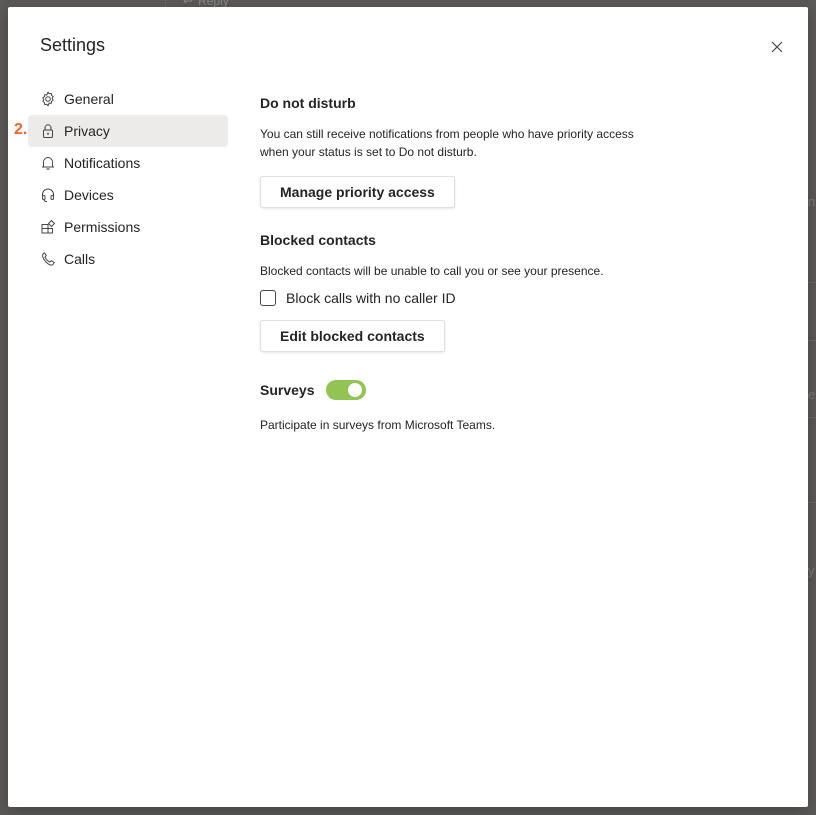 The width and height of the screenshot is (816, 815). Describe the element at coordinates (318, 240) in the screenshot. I see `blocked-contacts-title: Blocked contacts` at that location.